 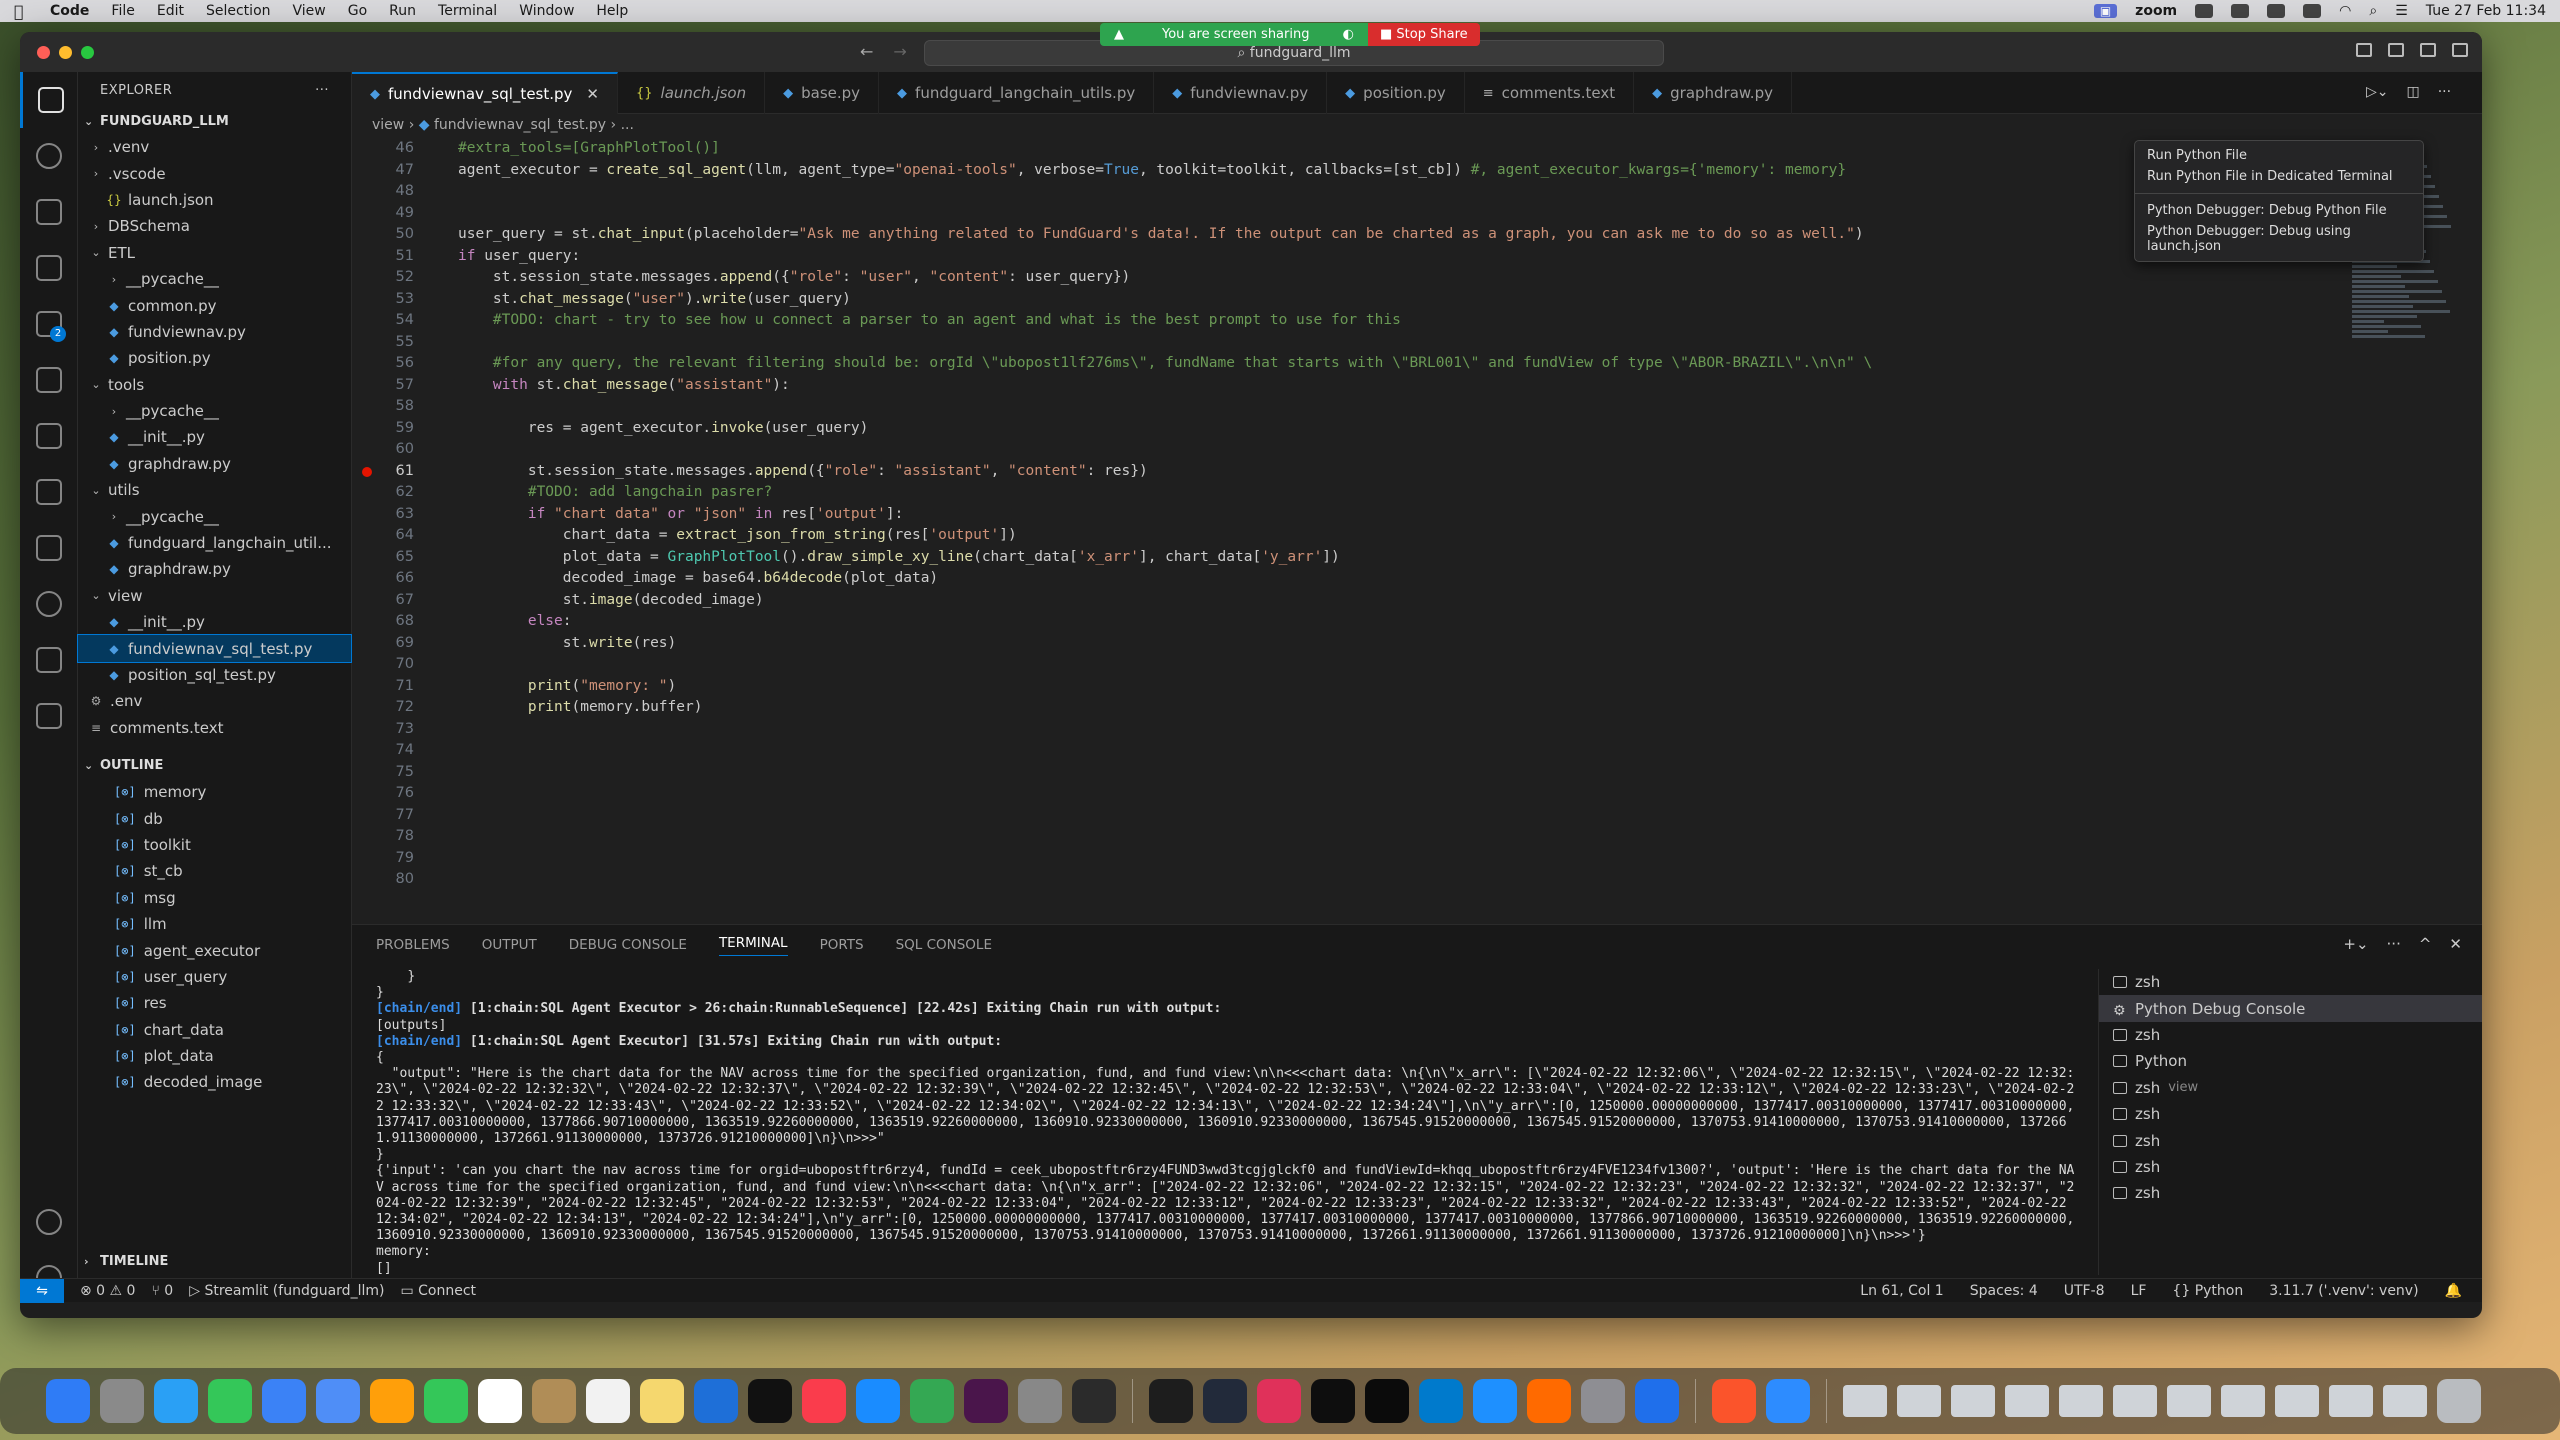 What do you see at coordinates (214, 332) in the screenshot?
I see `file-item: ◆ fundviewnav.py` at bounding box center [214, 332].